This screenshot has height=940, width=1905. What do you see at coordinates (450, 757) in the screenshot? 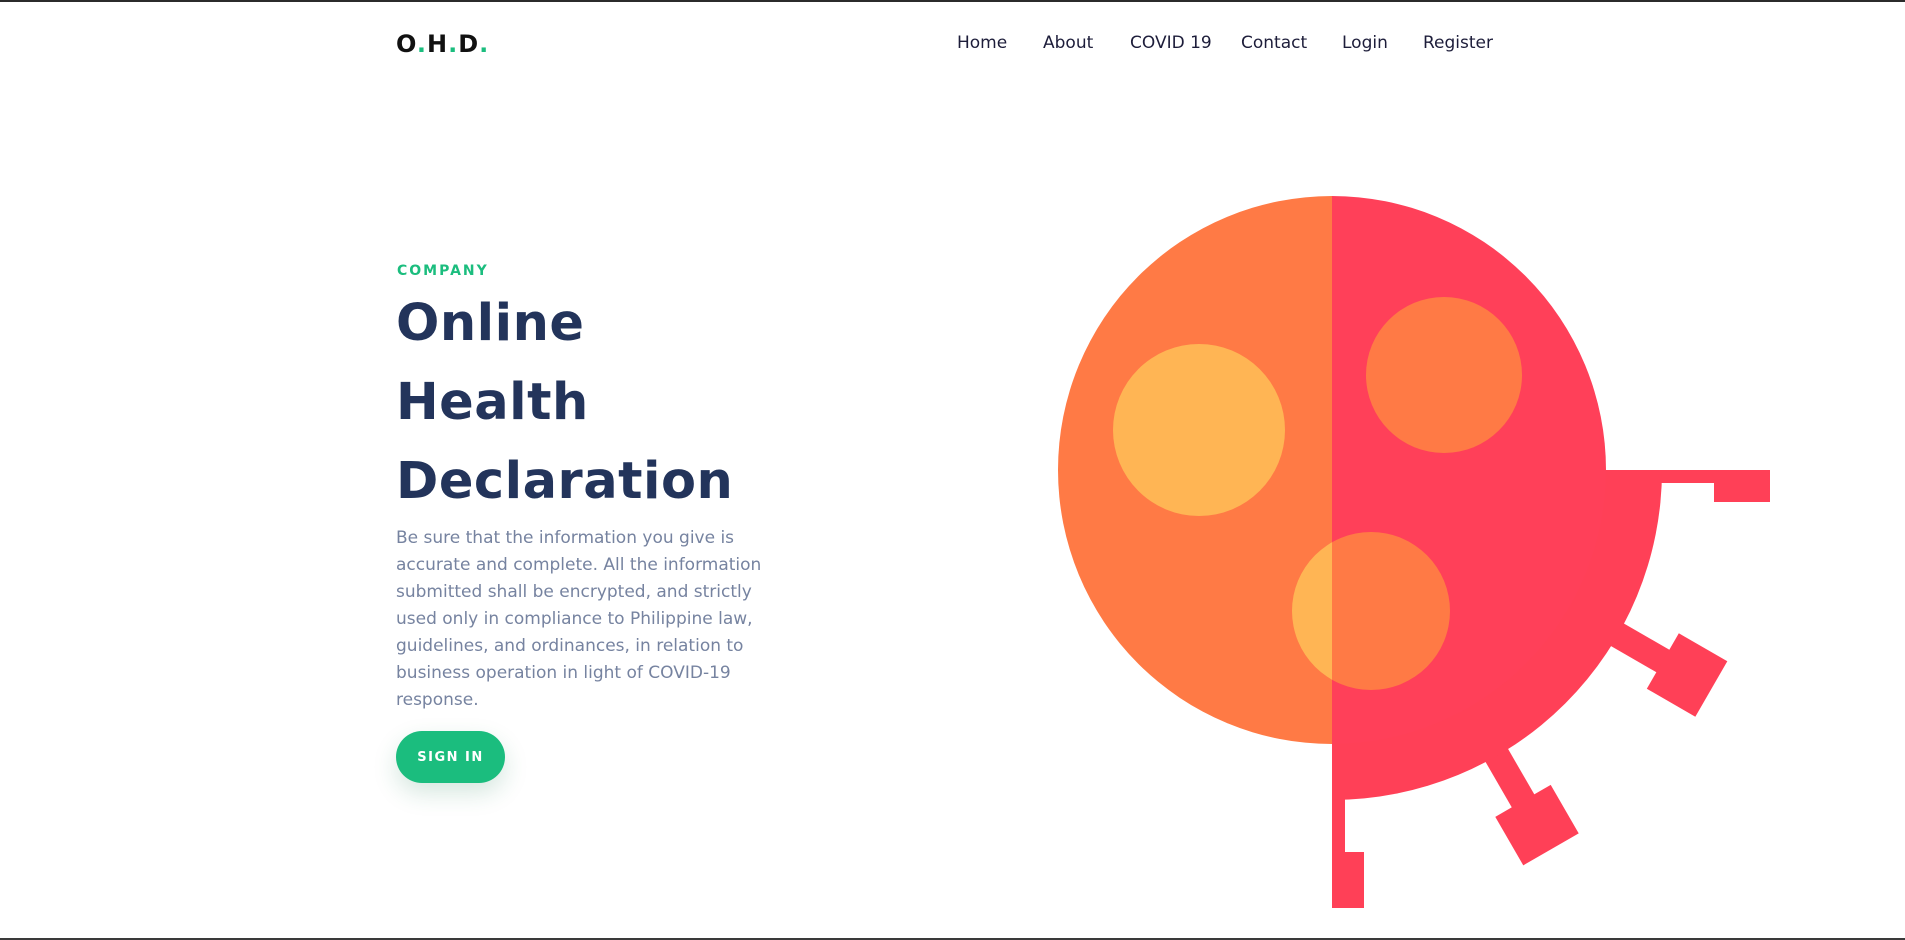
I see `sign-in-button: SIGN IN` at bounding box center [450, 757].